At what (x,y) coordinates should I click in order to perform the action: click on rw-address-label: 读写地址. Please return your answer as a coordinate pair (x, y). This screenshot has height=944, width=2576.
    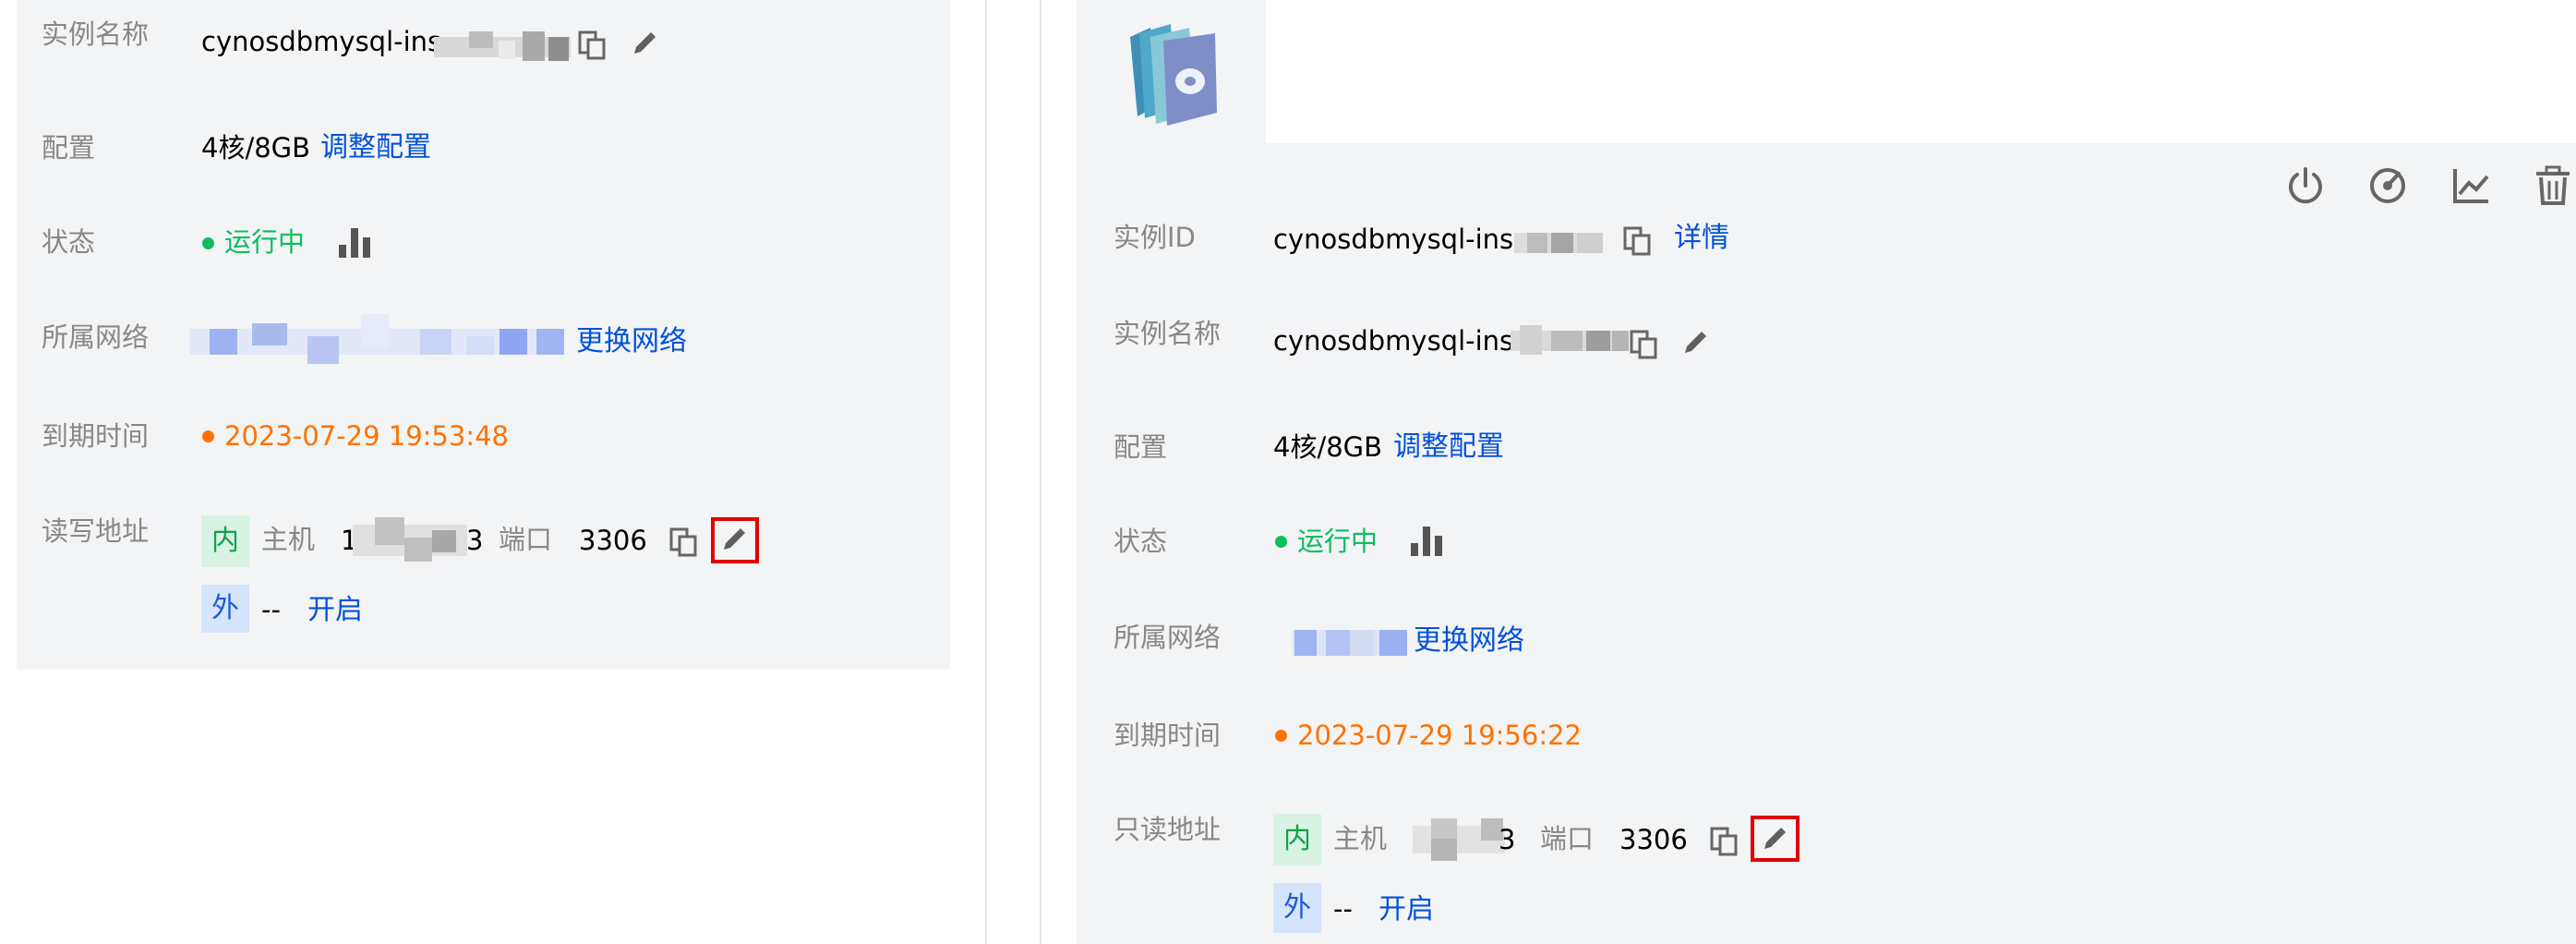
    Looking at the image, I should click on (96, 531).